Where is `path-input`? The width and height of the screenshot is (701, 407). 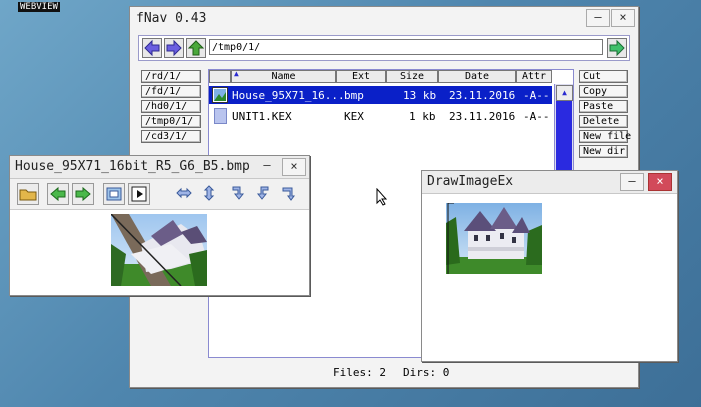 path-input is located at coordinates (406, 47).